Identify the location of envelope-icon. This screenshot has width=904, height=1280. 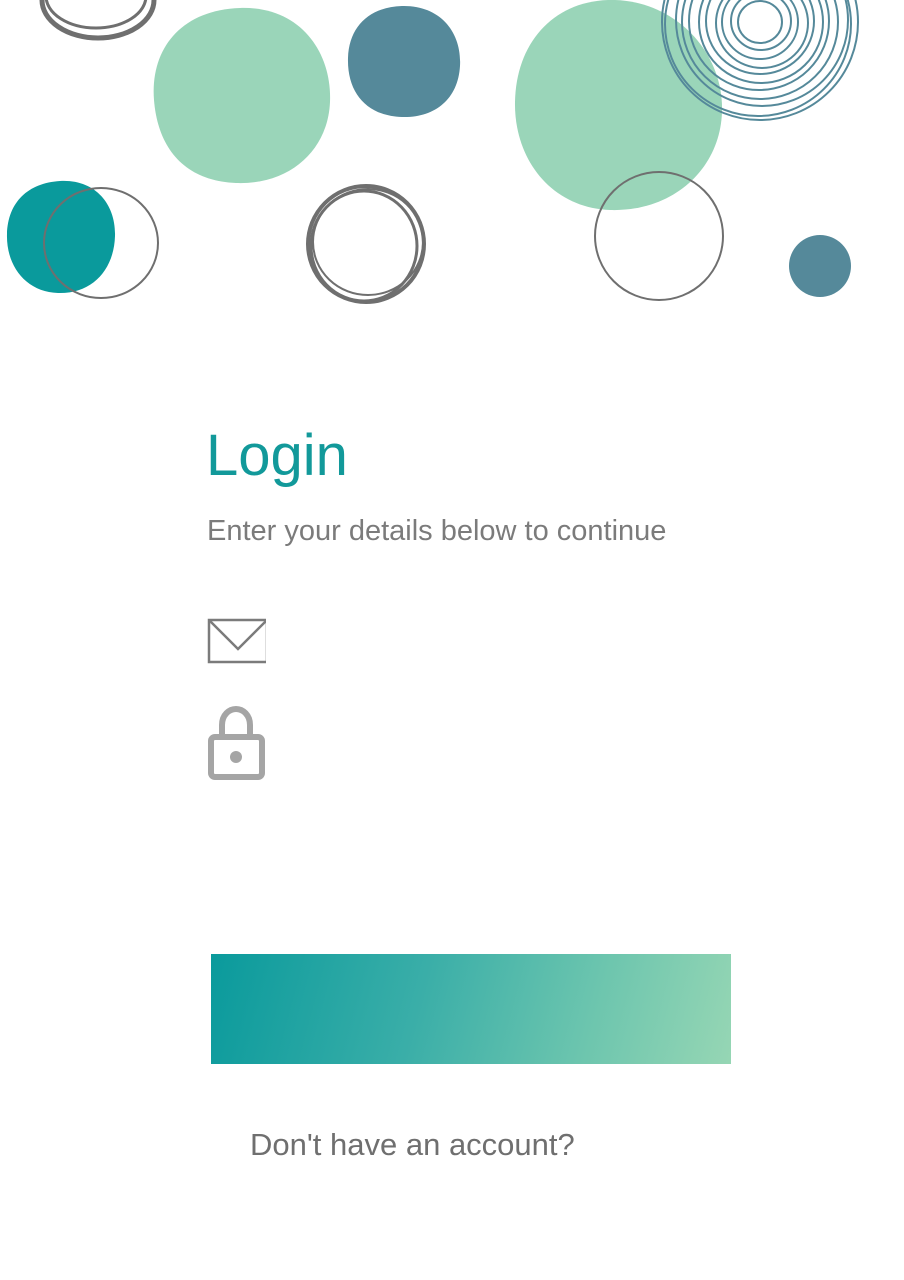
(239, 640).